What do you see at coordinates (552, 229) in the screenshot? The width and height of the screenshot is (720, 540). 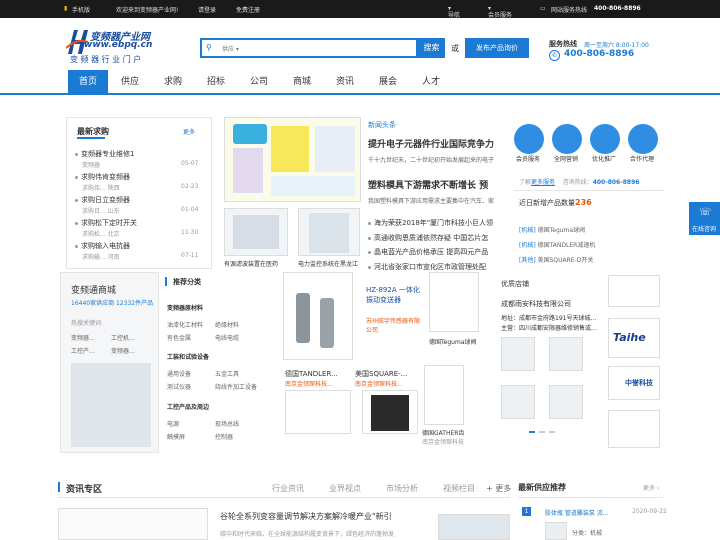 I see `list-item: [机械] 德国Teguma球阀` at bounding box center [552, 229].